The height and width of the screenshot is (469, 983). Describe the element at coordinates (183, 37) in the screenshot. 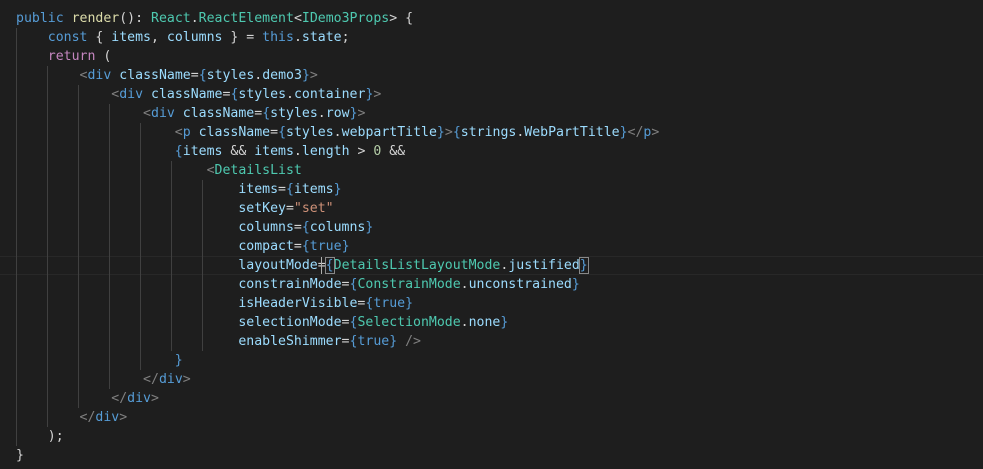

I see `code-line-2: const { items, columns } = this.state;` at that location.